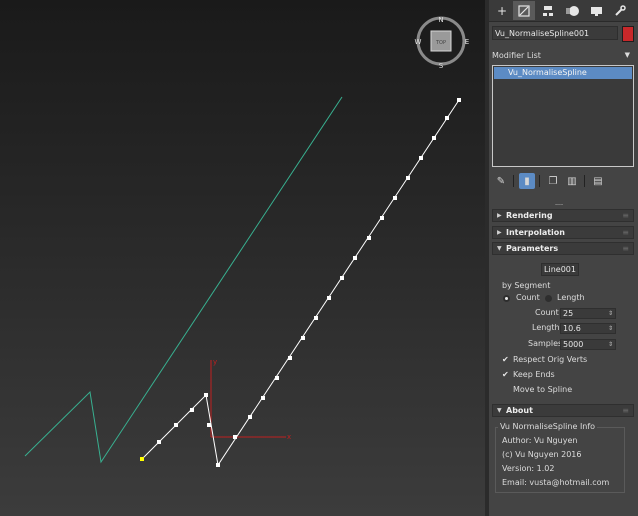 This screenshot has width=638, height=516. I want to click on rollout-title: About, so click(519, 410).